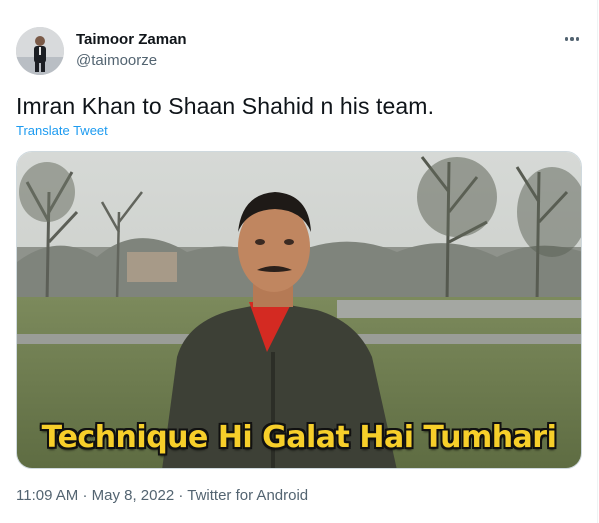  Describe the element at coordinates (225, 106) in the screenshot. I see `tweet-text: Imran Khan to Shaan Shahid n his team.` at that location.